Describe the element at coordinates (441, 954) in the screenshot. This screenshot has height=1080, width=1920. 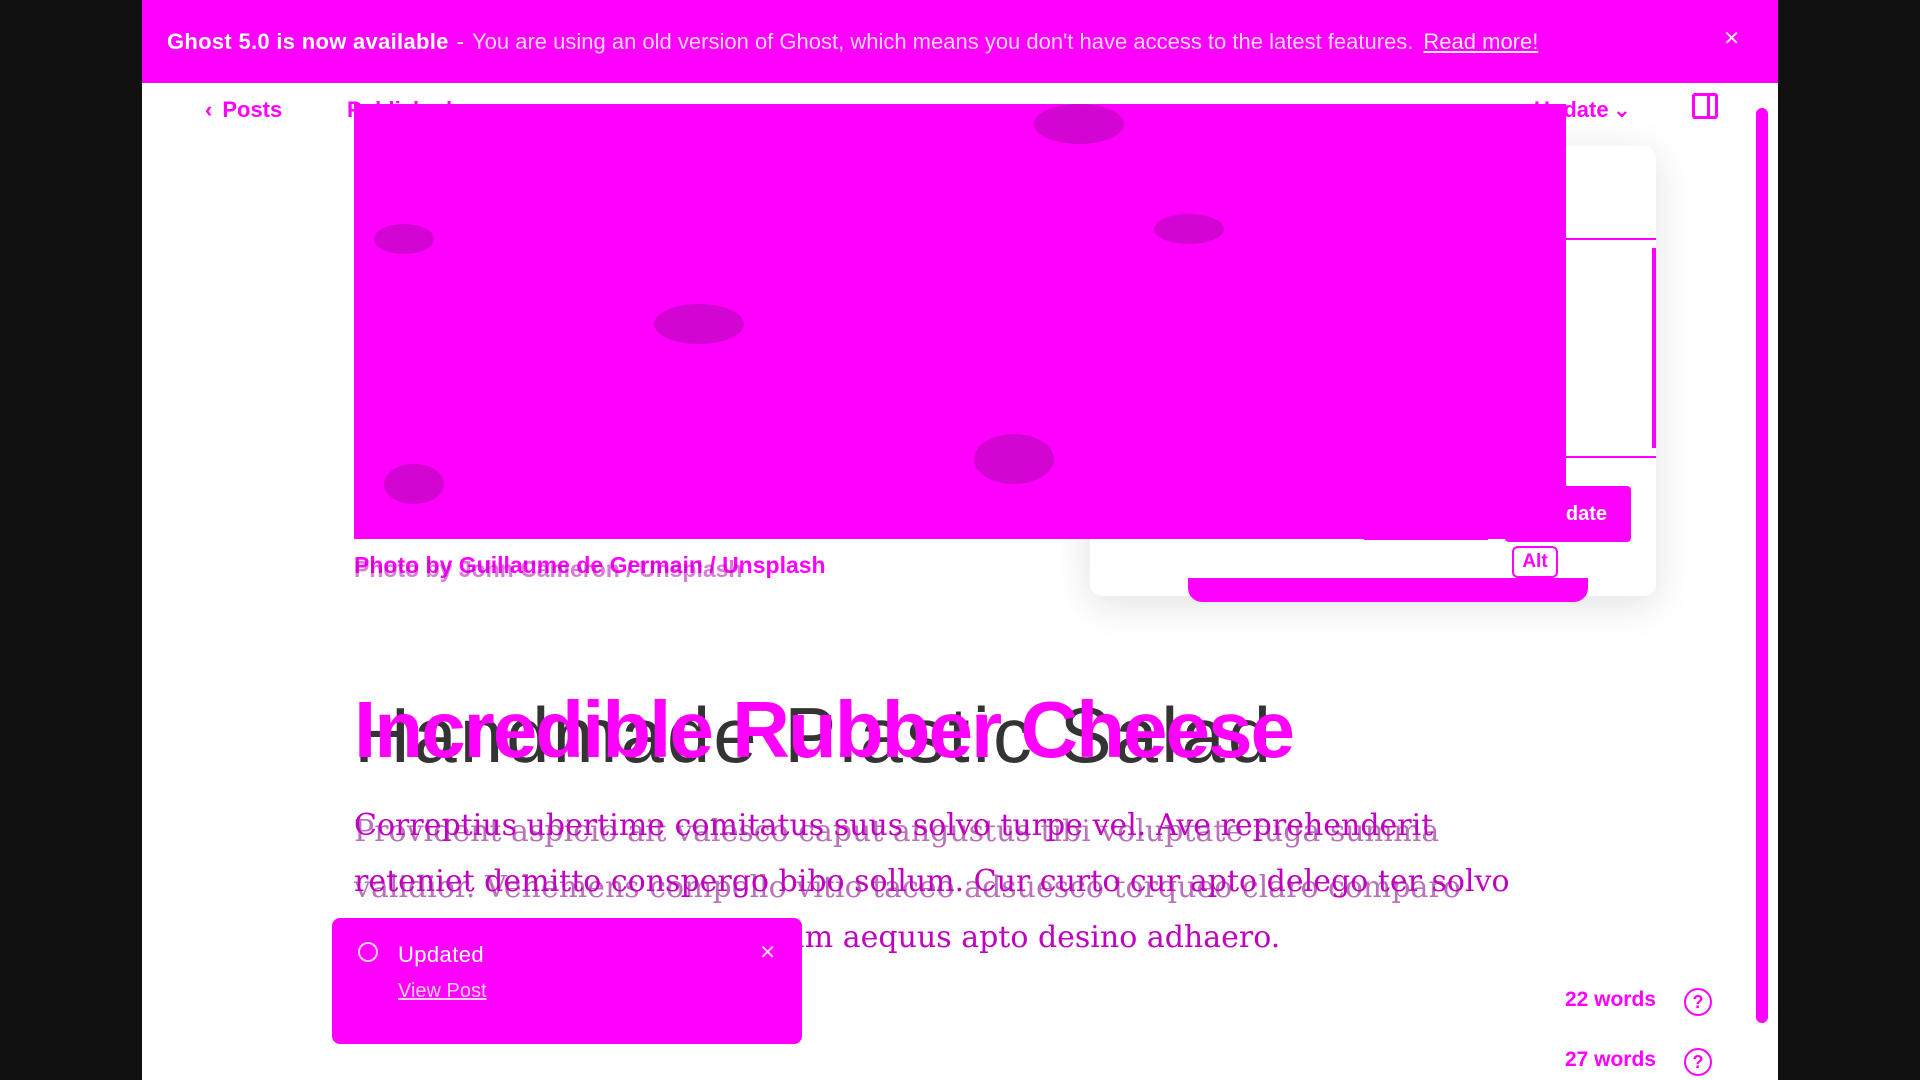
I see `toast-label: Updated` at that location.